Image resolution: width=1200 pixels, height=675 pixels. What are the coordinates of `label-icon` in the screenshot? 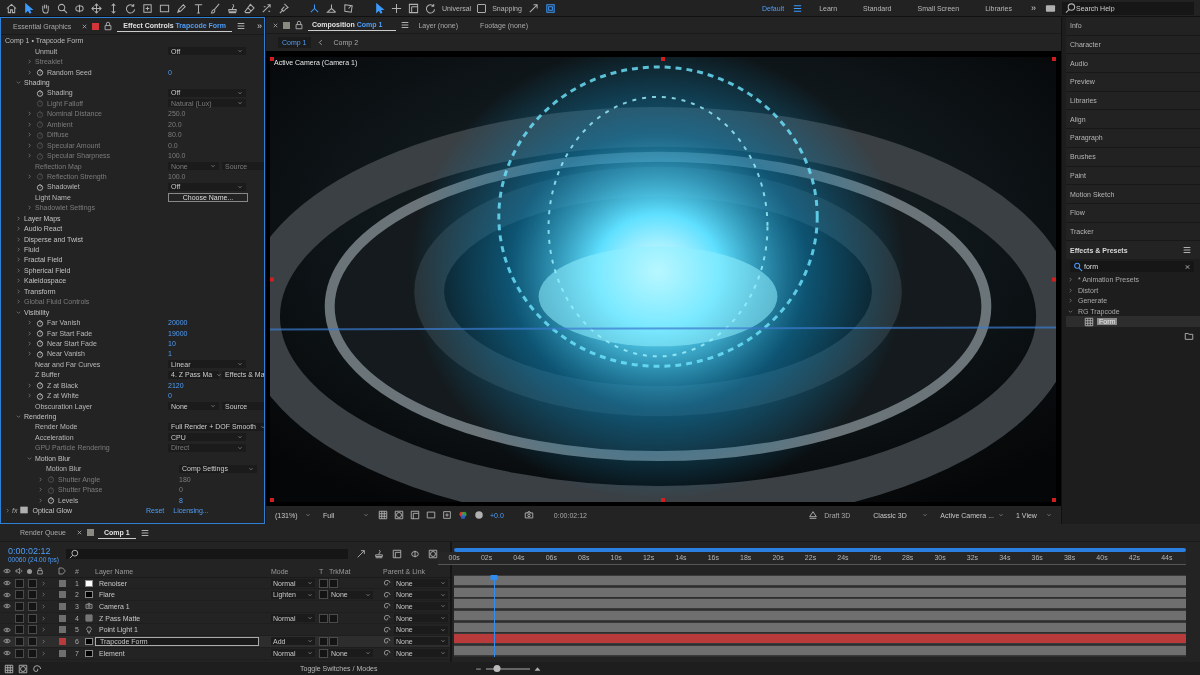 It's located at (62, 571).